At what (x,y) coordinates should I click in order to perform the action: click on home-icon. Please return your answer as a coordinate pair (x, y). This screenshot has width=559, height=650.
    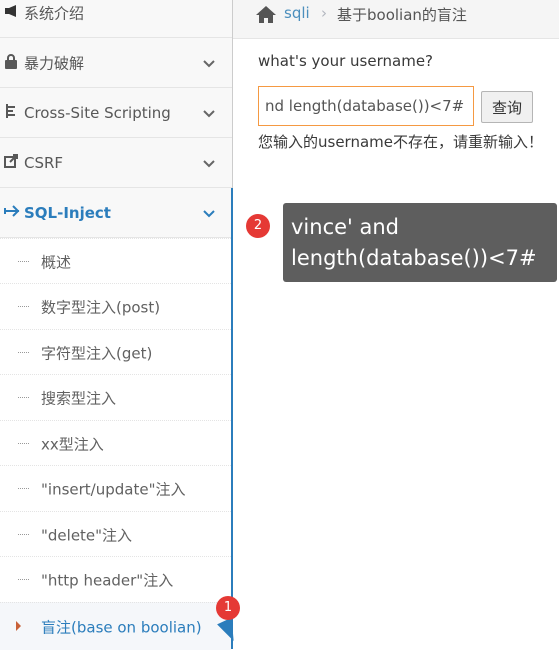
    Looking at the image, I should click on (266, 14).